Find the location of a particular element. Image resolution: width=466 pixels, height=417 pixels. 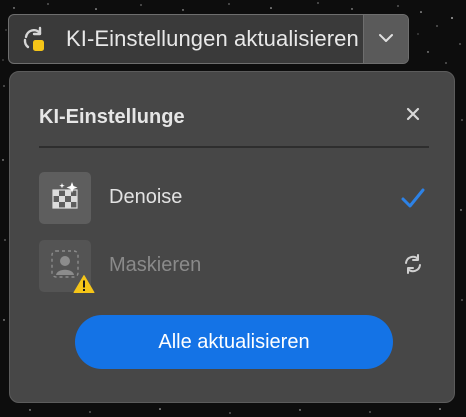

chevron-down-icon is located at coordinates (386, 39).